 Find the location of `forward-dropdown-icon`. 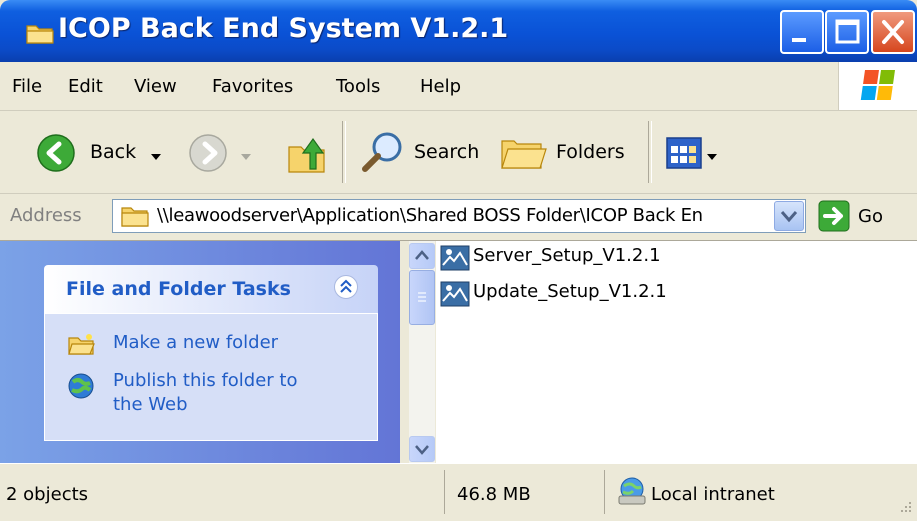

forward-dropdown-icon is located at coordinates (246, 156).